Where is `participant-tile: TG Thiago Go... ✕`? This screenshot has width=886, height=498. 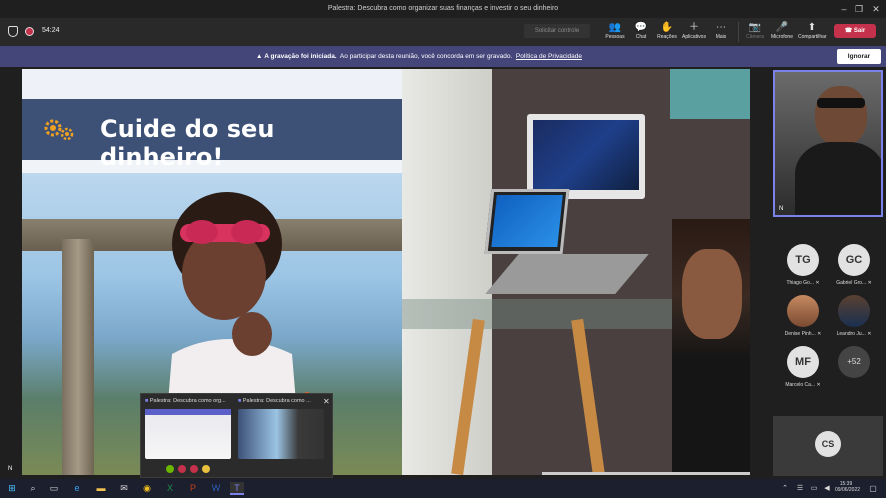 participant-tile: TG Thiago Go... ✕ is located at coordinates (803, 265).